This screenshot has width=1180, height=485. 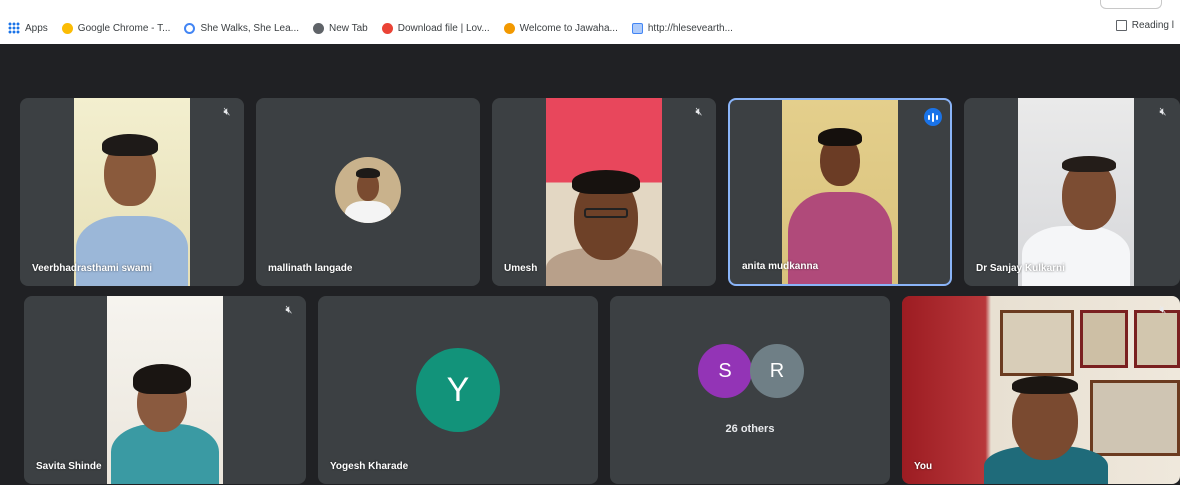 I want to click on google-favicon-icon, so click(x=190, y=28).